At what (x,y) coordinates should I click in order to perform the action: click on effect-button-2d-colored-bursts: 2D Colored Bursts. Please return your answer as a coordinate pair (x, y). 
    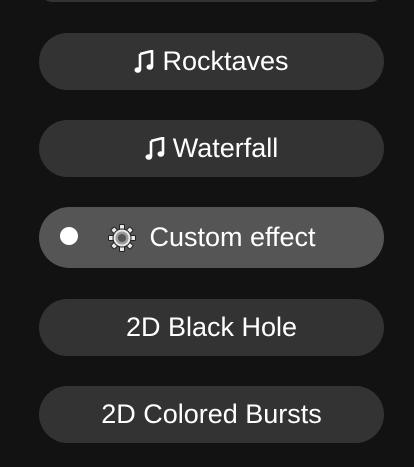
    Looking at the image, I should click on (211, 414).